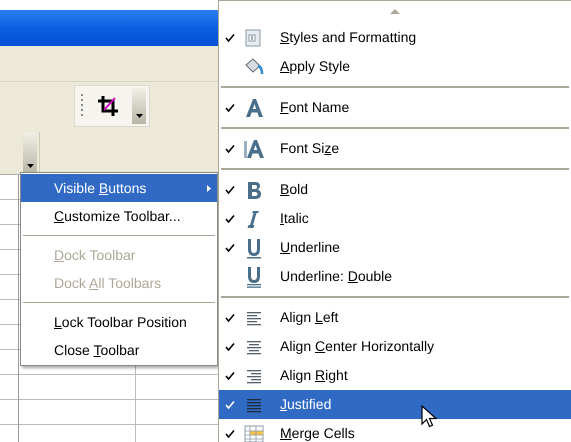  What do you see at coordinates (306, 404) in the screenshot?
I see `menu-item-label: Justified` at bounding box center [306, 404].